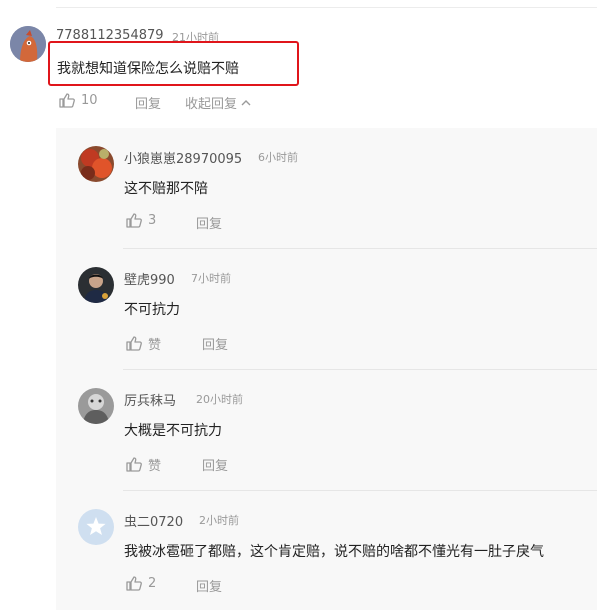  What do you see at coordinates (152, 310) in the screenshot?
I see `reply-text: 不可抗力` at bounding box center [152, 310].